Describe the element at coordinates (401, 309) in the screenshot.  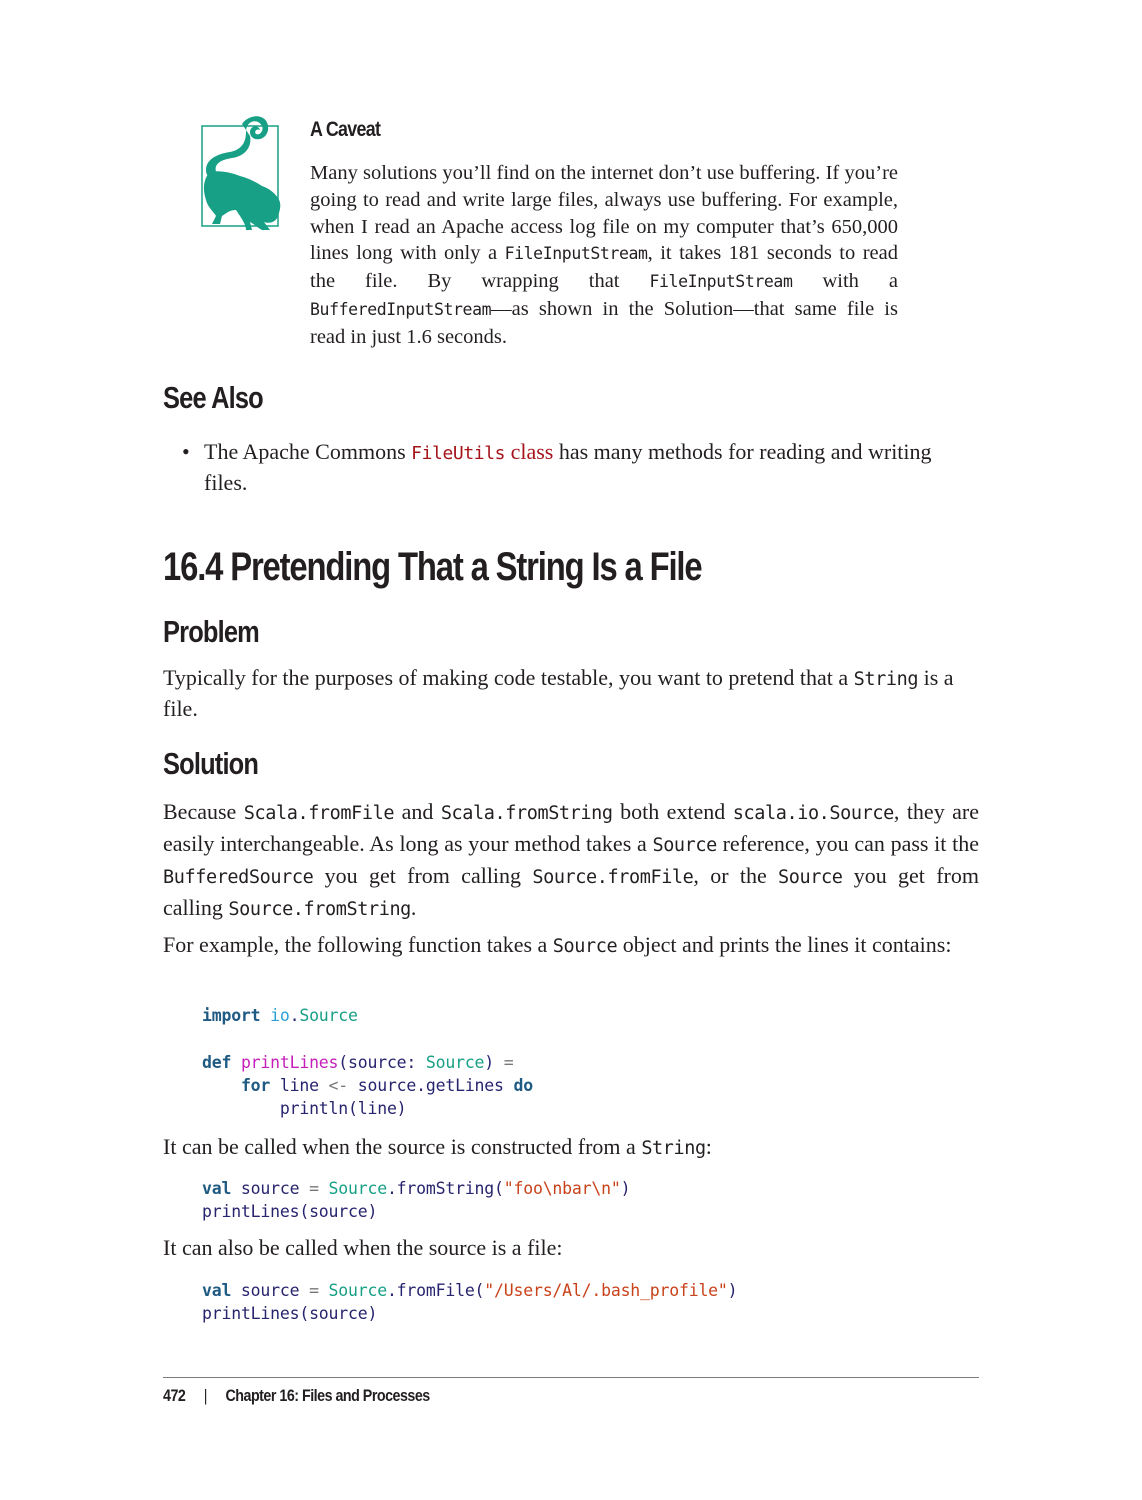
I see `inline-code: BufferedInputStream` at that location.